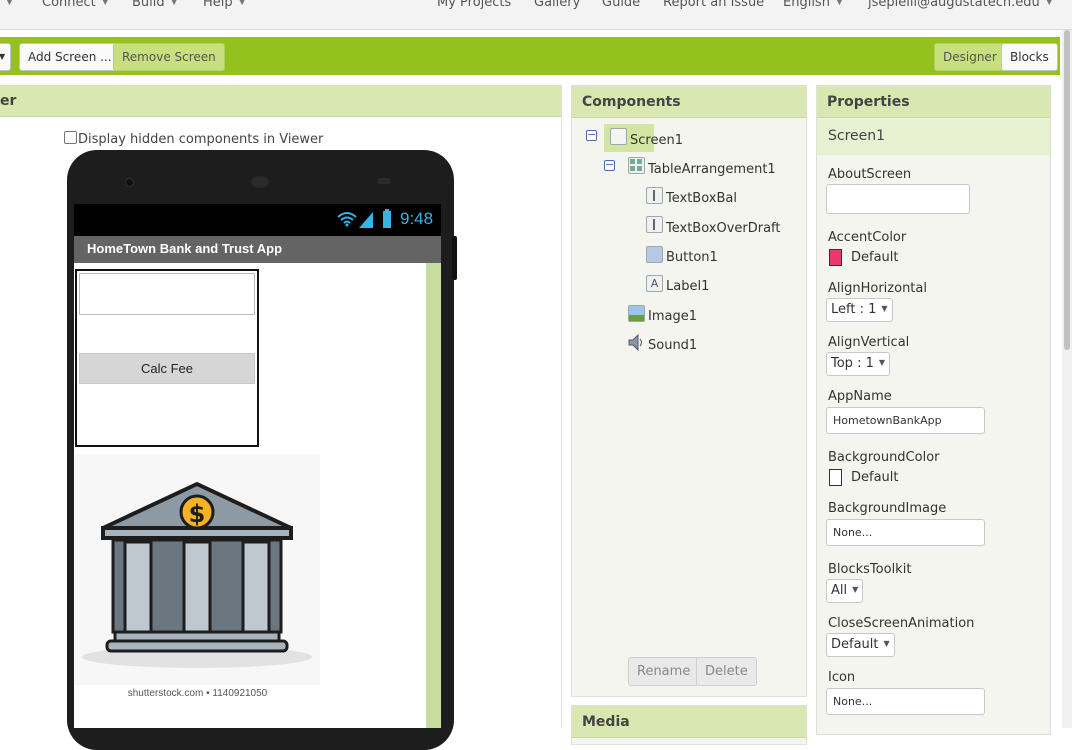 The height and width of the screenshot is (750, 1072). I want to click on tree-item-label1: Label1, so click(687, 286).